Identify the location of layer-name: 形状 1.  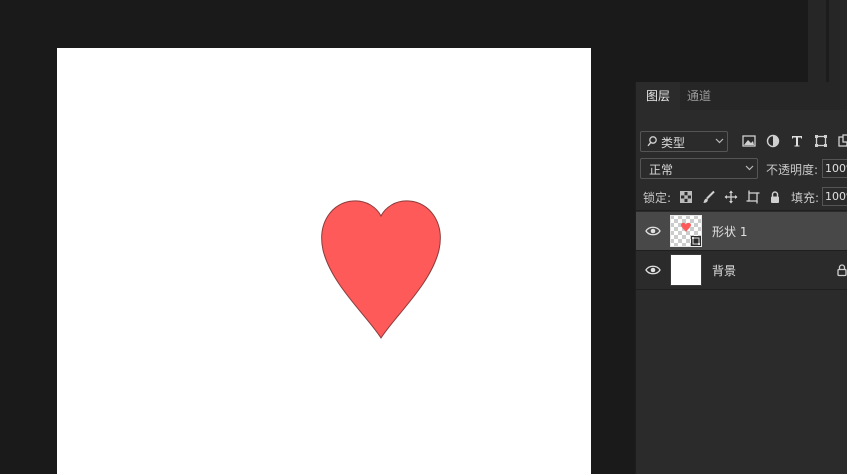
(730, 232).